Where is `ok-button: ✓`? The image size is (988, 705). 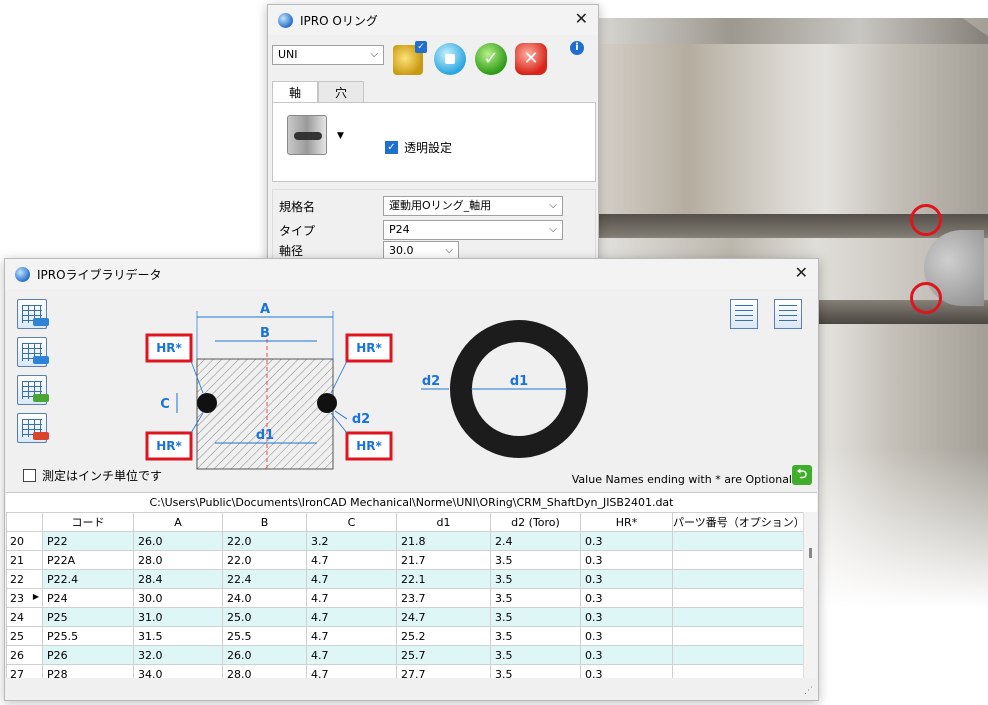 ok-button: ✓ is located at coordinates (491, 59).